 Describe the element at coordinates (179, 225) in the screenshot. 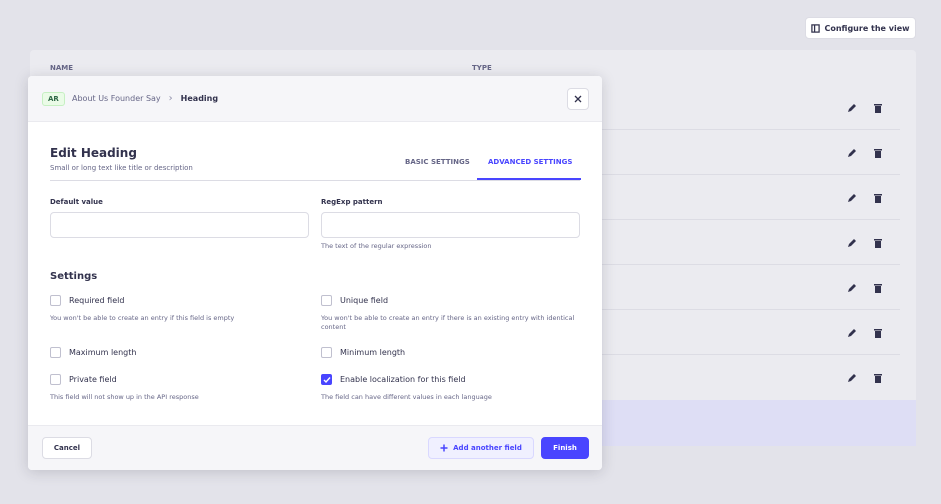

I see `default-value-input` at that location.